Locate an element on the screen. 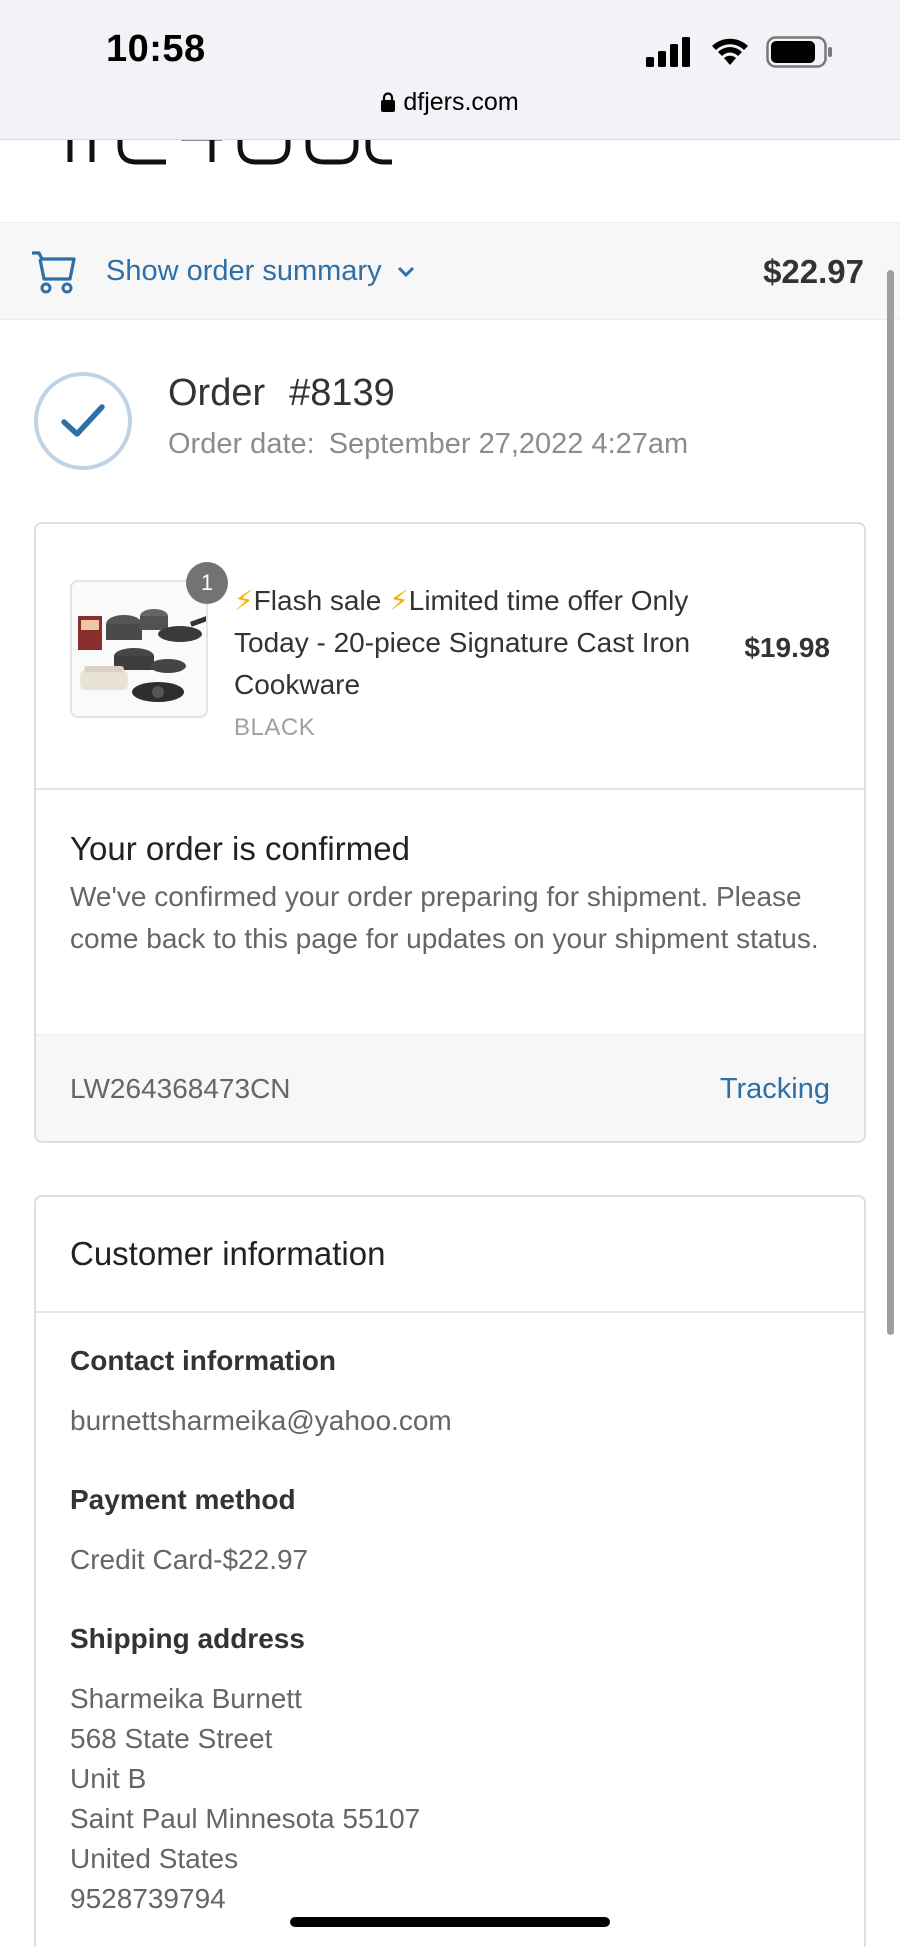  page-scrollbar is located at coordinates (890, 802).